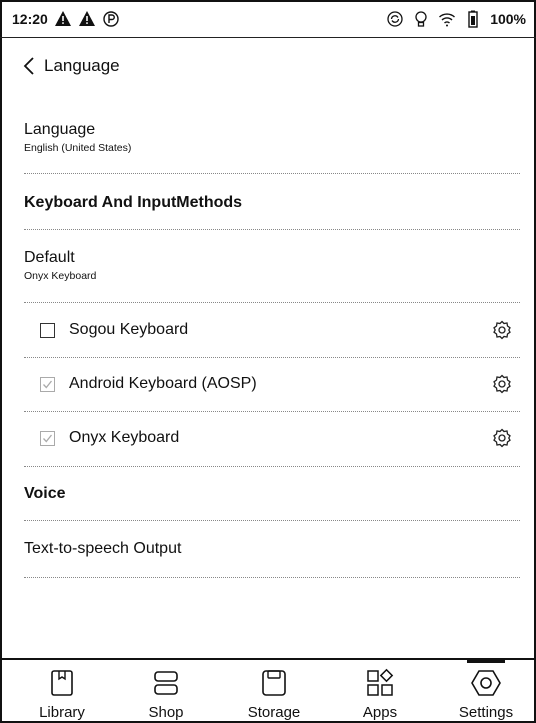  I want to click on android-checkbox, so click(47, 384).